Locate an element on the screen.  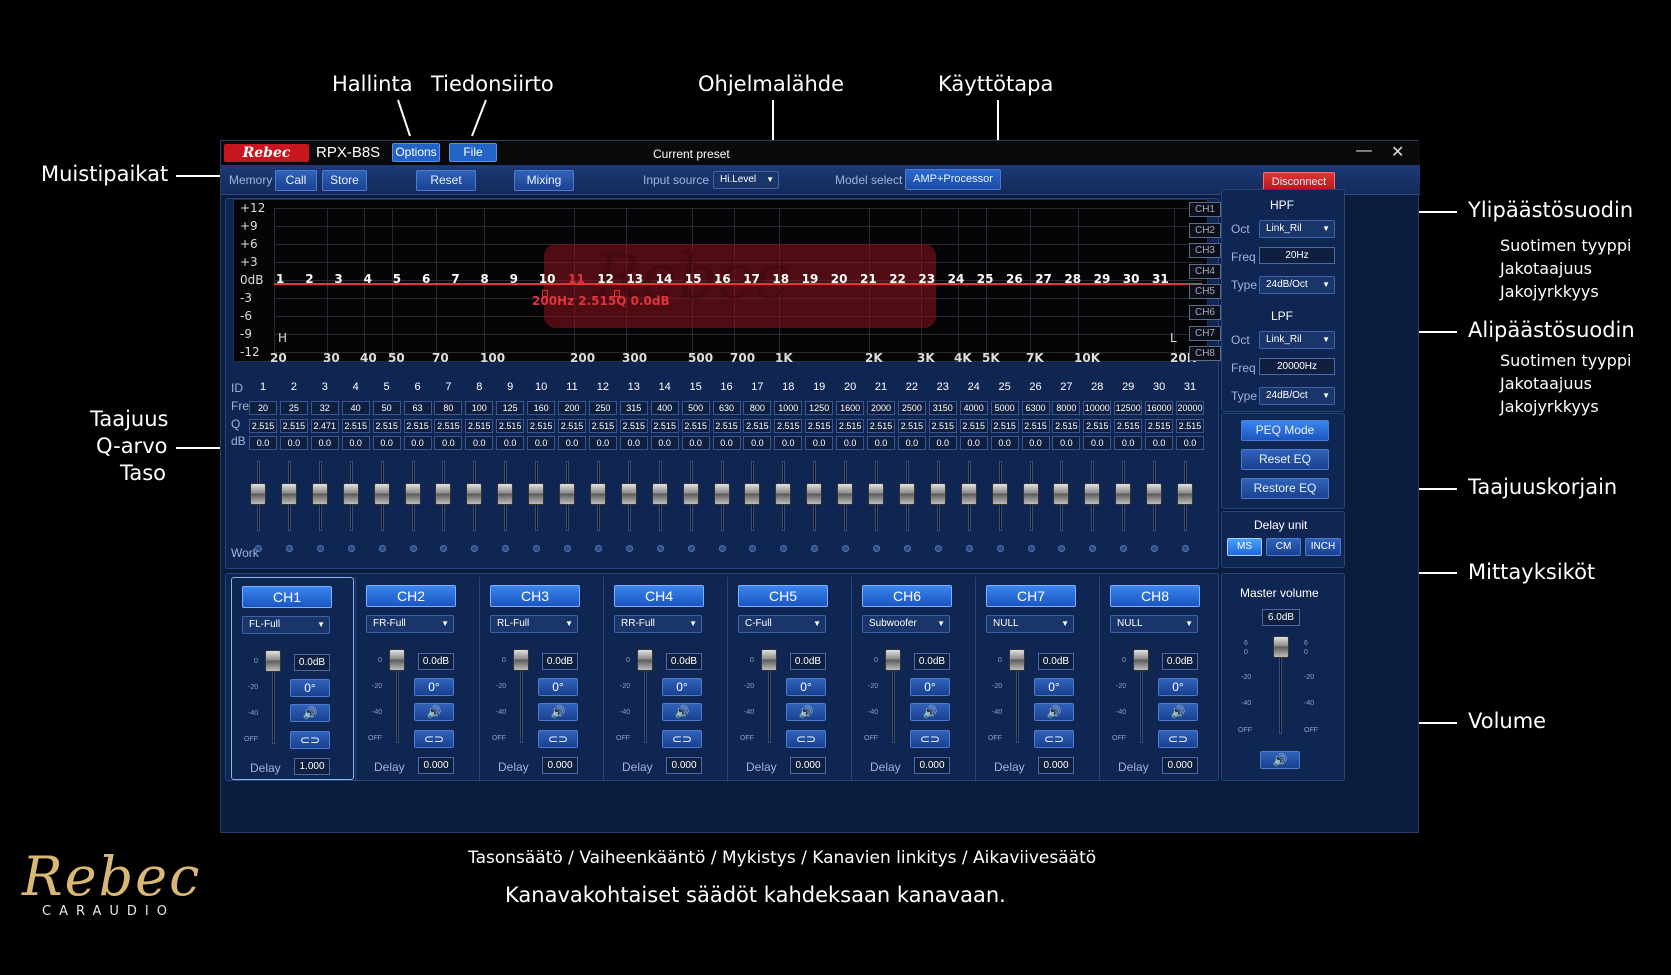
graph-channel-toggle: CH7 is located at coordinates (1205, 333).